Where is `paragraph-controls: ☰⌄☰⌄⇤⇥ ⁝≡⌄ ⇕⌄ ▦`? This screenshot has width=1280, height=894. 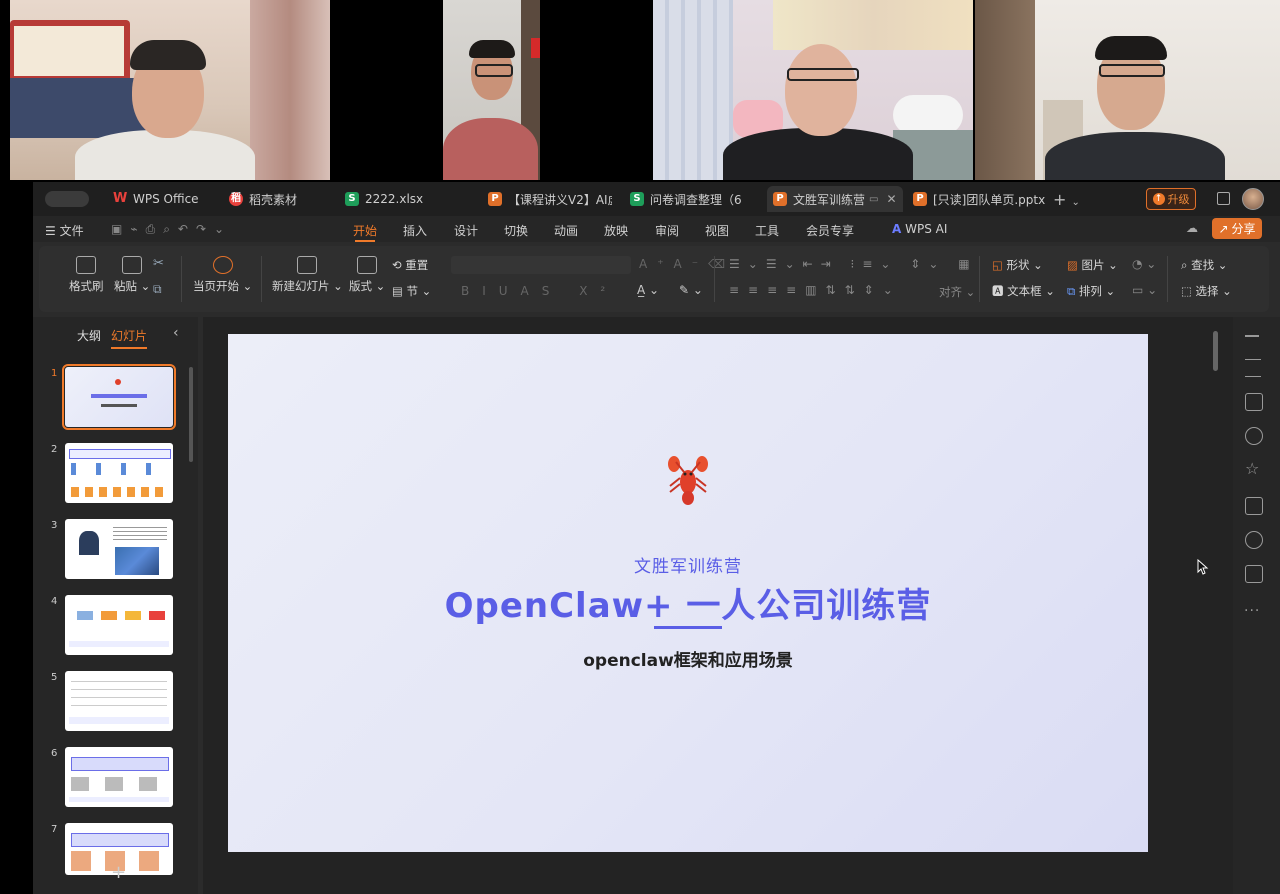 paragraph-controls: ☰⌄☰⌄⇤⇥ ⁝≡⌄ ⇕⌄ ▦ is located at coordinates (853, 264).